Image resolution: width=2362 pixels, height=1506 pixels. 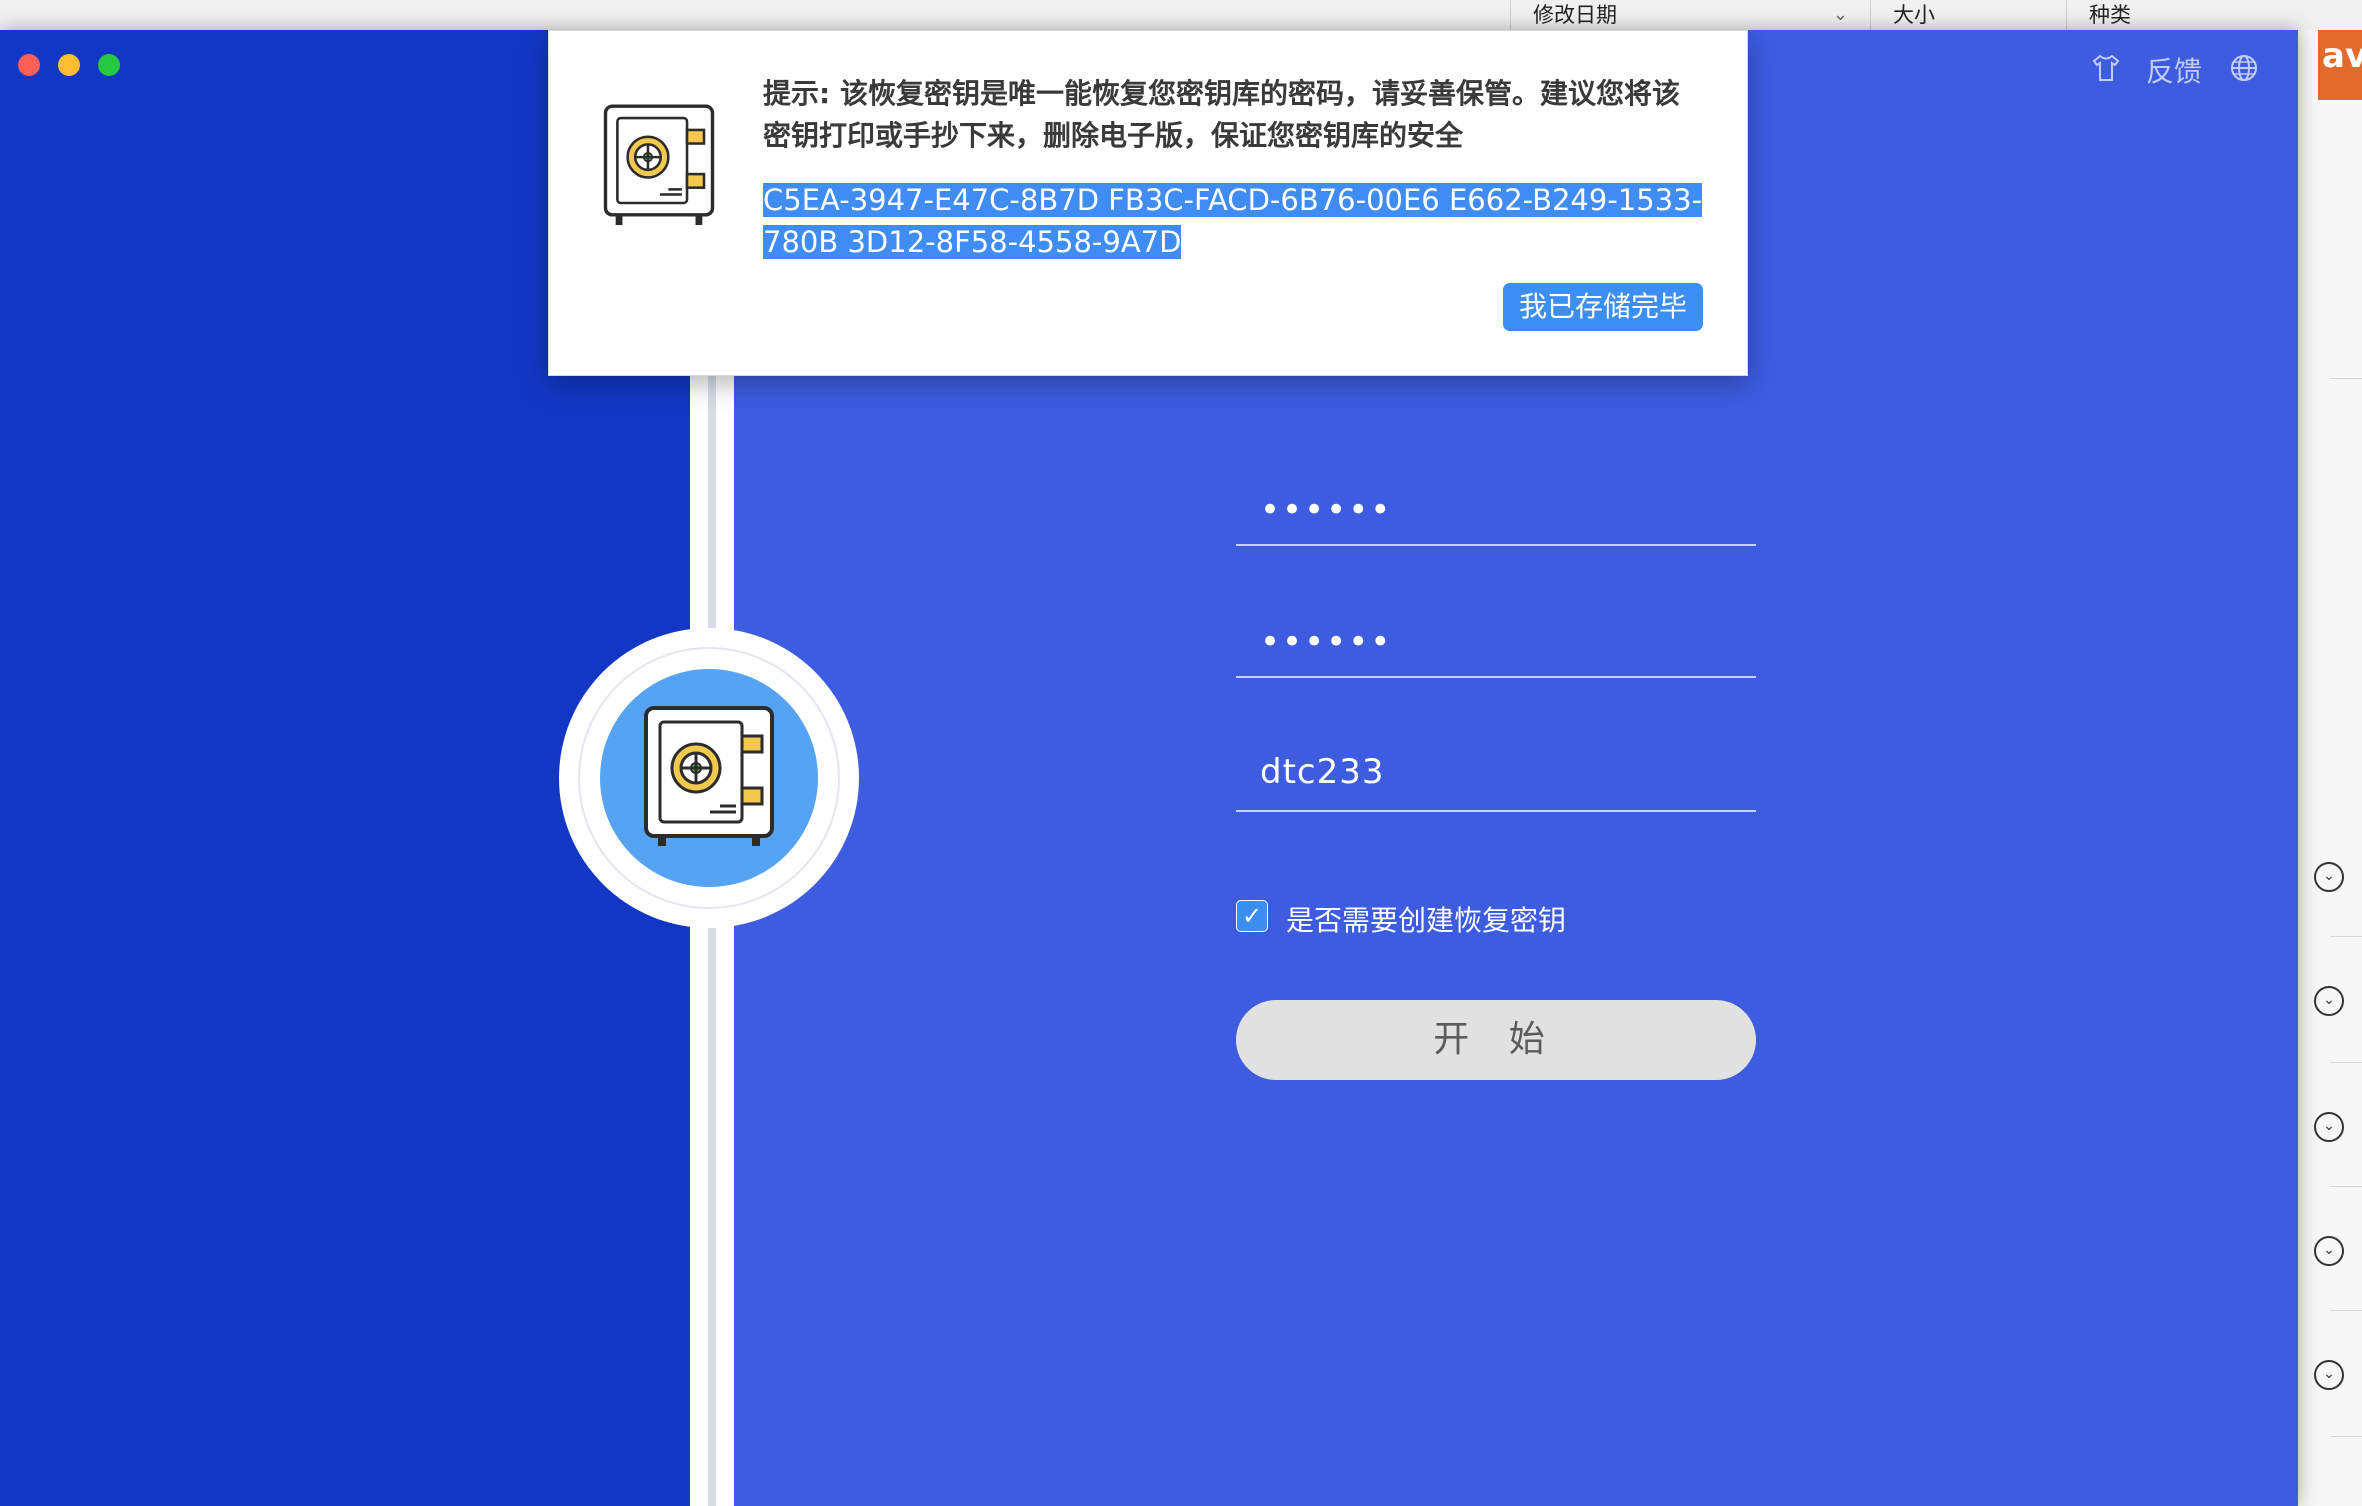 What do you see at coordinates (2106, 71) in the screenshot?
I see `tshirt-icon` at bounding box center [2106, 71].